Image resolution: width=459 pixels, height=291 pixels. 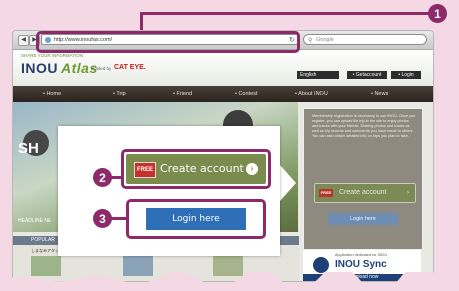 What do you see at coordinates (246, 94) in the screenshot?
I see `nav-contest: • Contest` at bounding box center [246, 94].